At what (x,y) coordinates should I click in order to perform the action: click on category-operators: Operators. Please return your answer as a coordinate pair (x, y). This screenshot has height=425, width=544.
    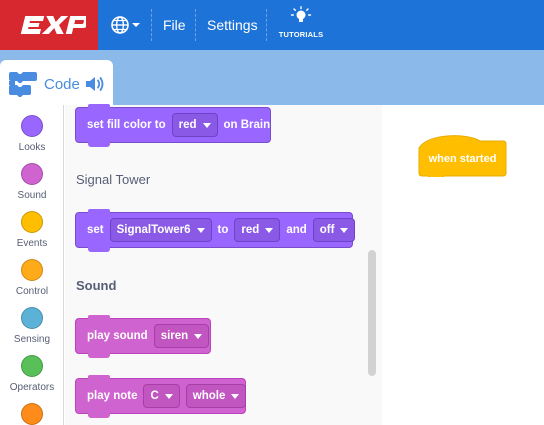
    Looking at the image, I should click on (32, 374).